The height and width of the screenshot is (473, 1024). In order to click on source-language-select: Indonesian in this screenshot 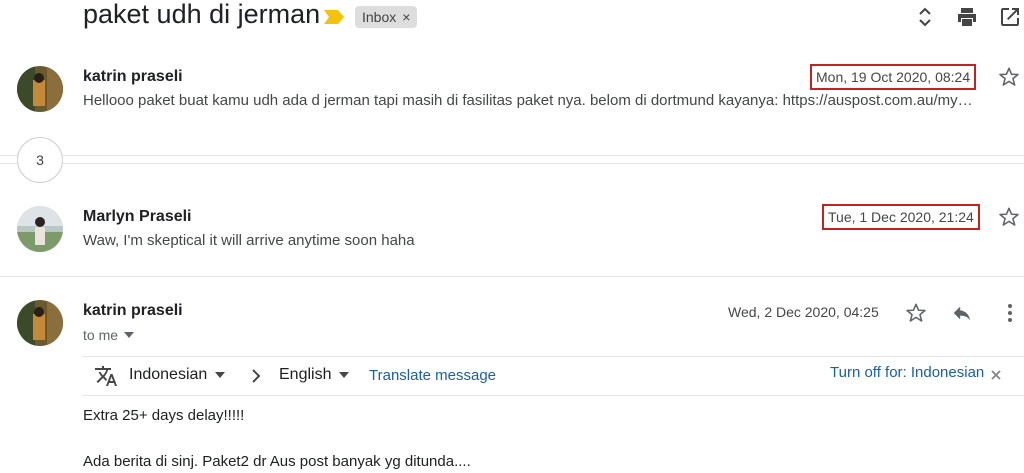, I will do `click(177, 375)`.